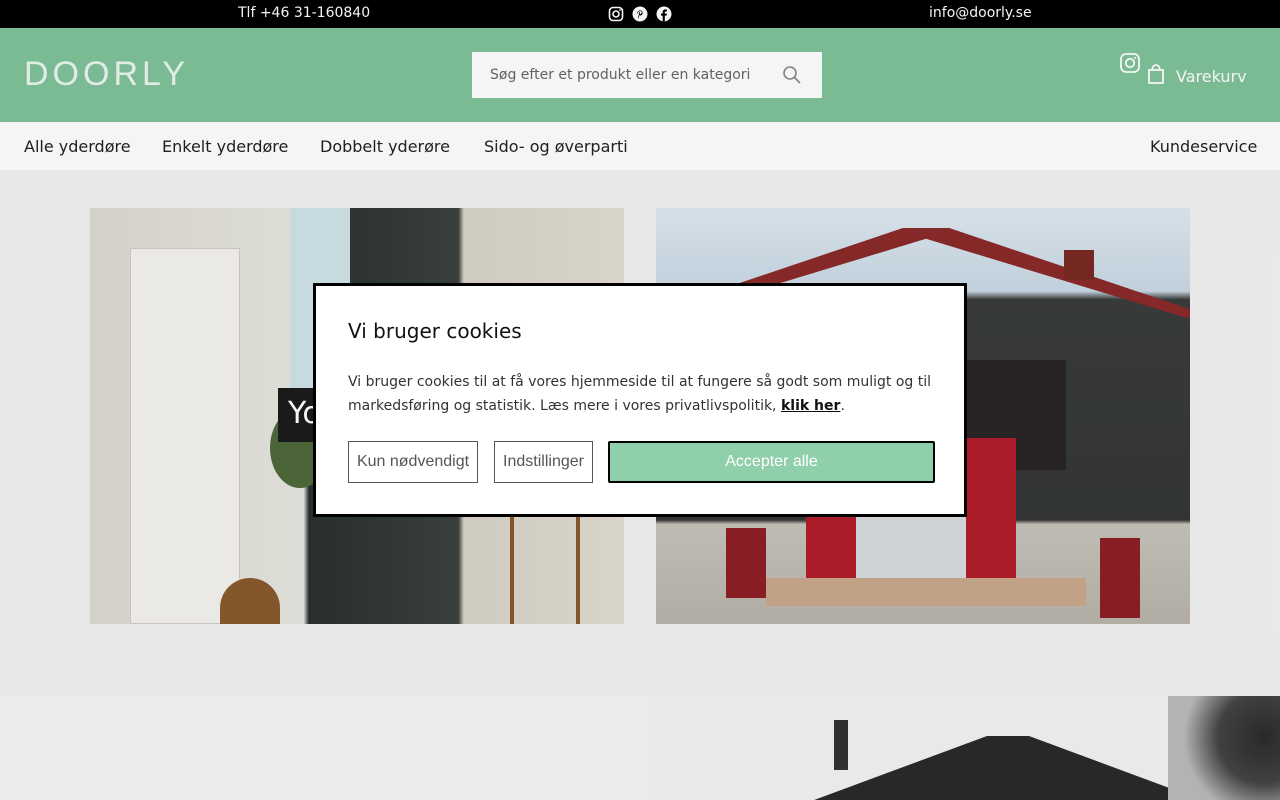  I want to click on necessary-only-button: Kun nødvendigt, so click(413, 462).